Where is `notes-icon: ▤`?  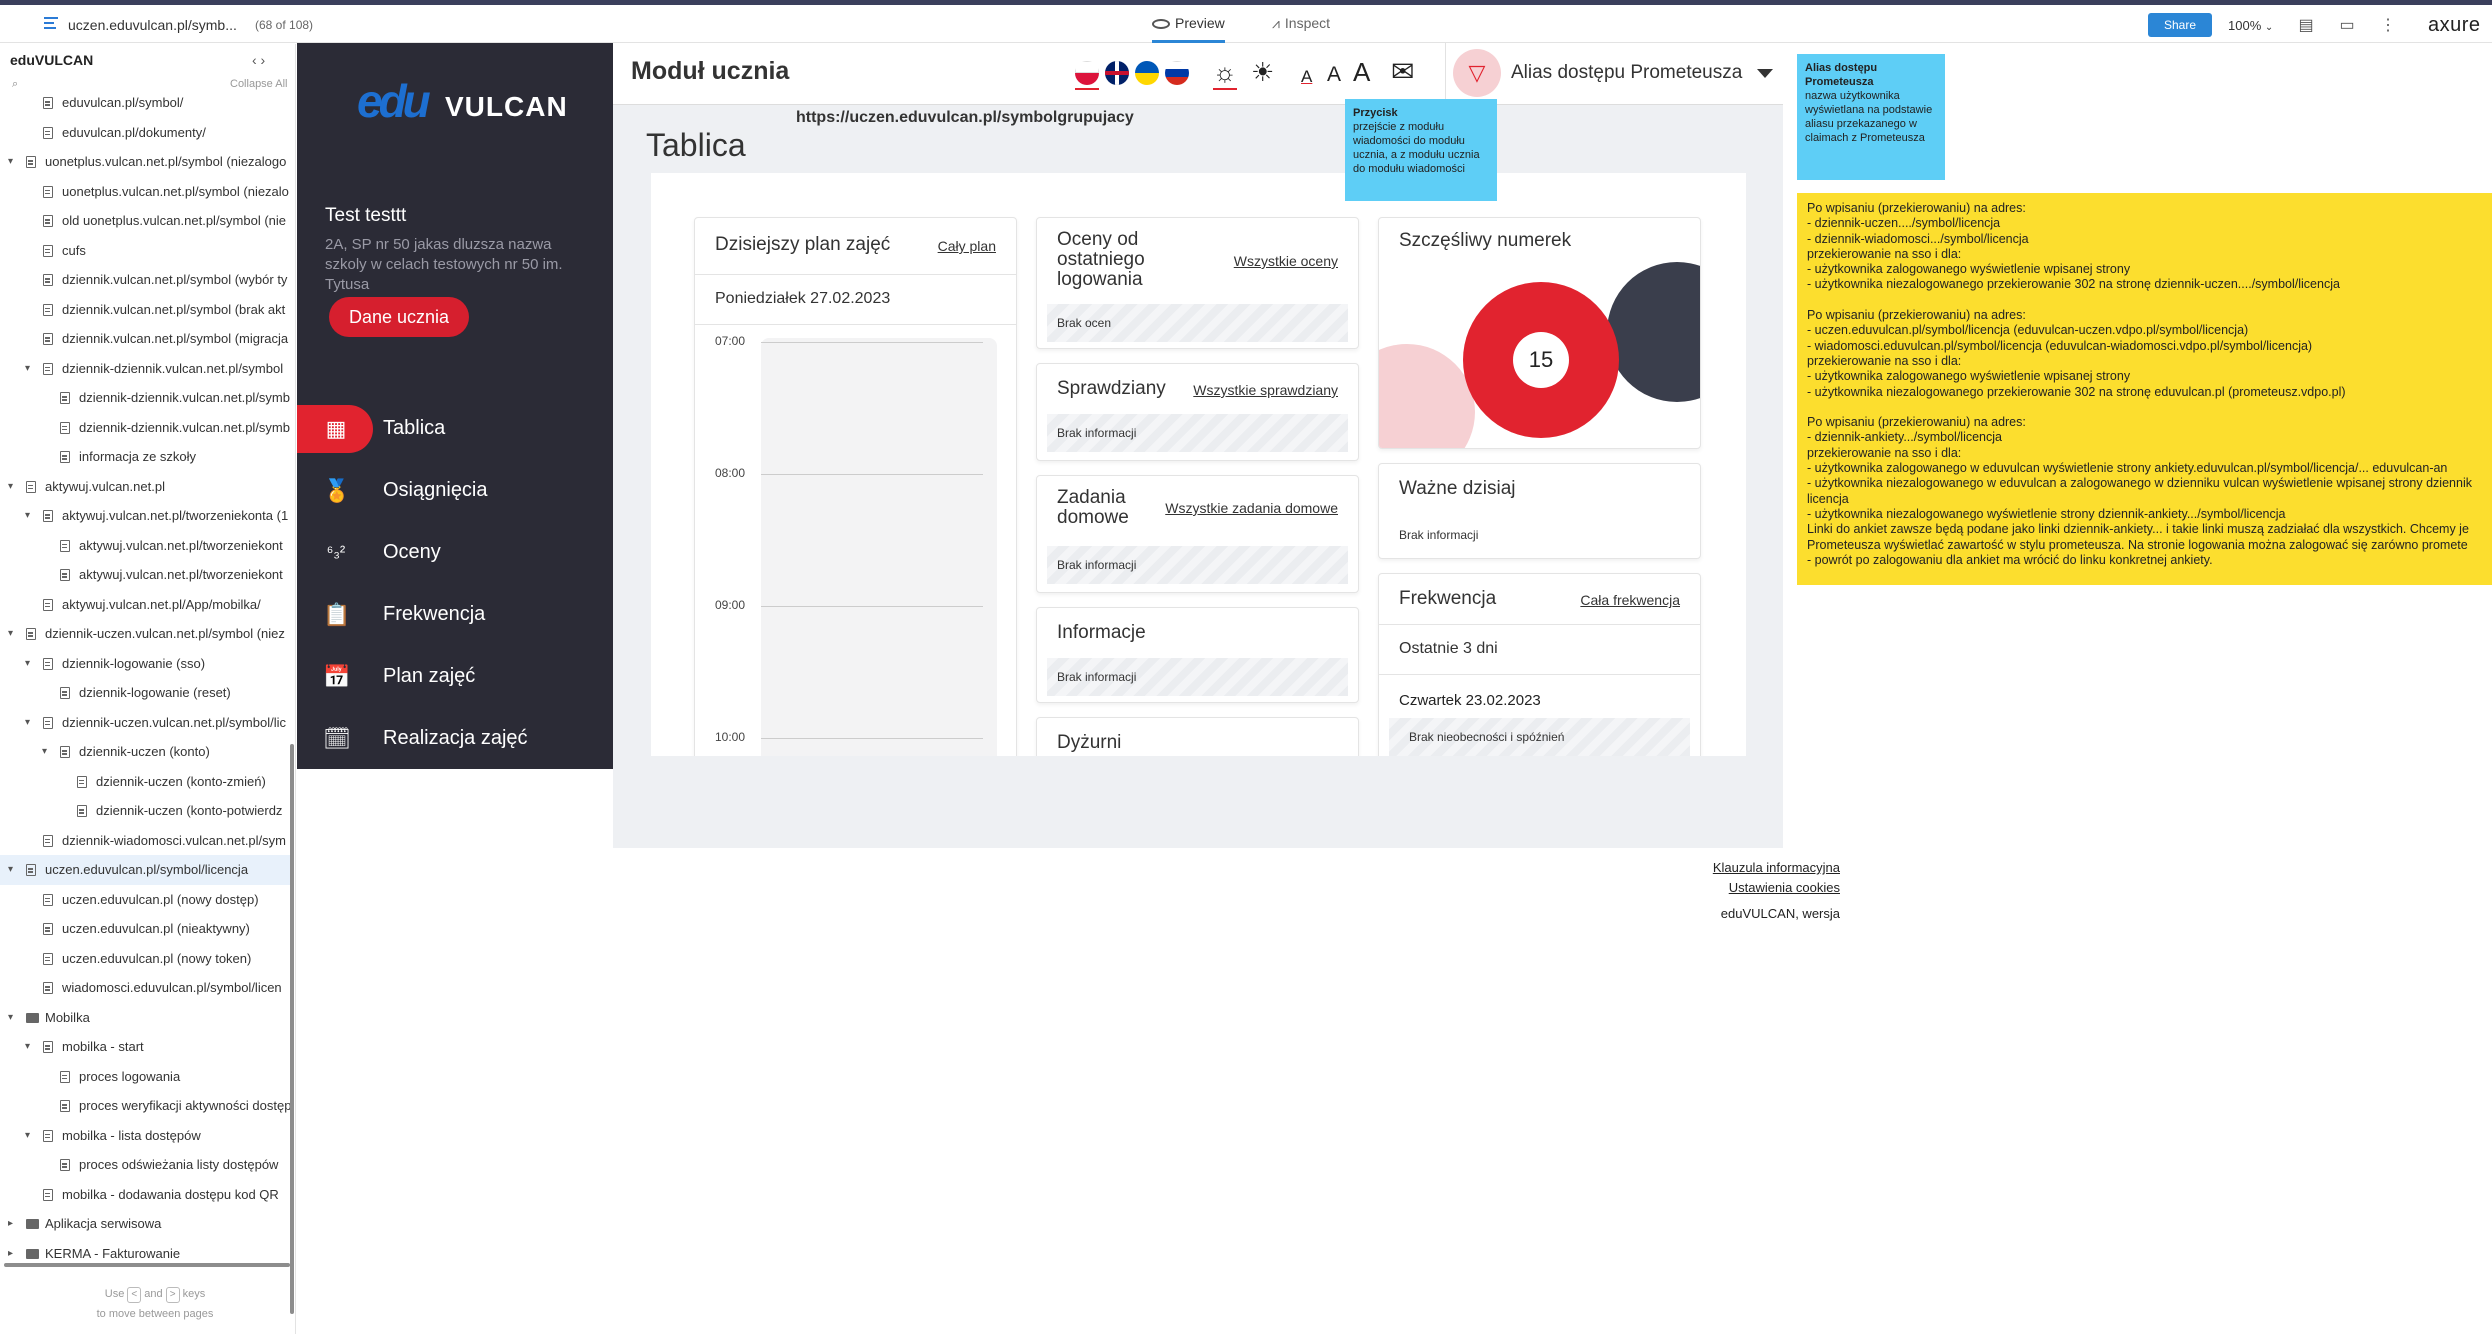
notes-icon: ▤ is located at coordinates (2306, 25).